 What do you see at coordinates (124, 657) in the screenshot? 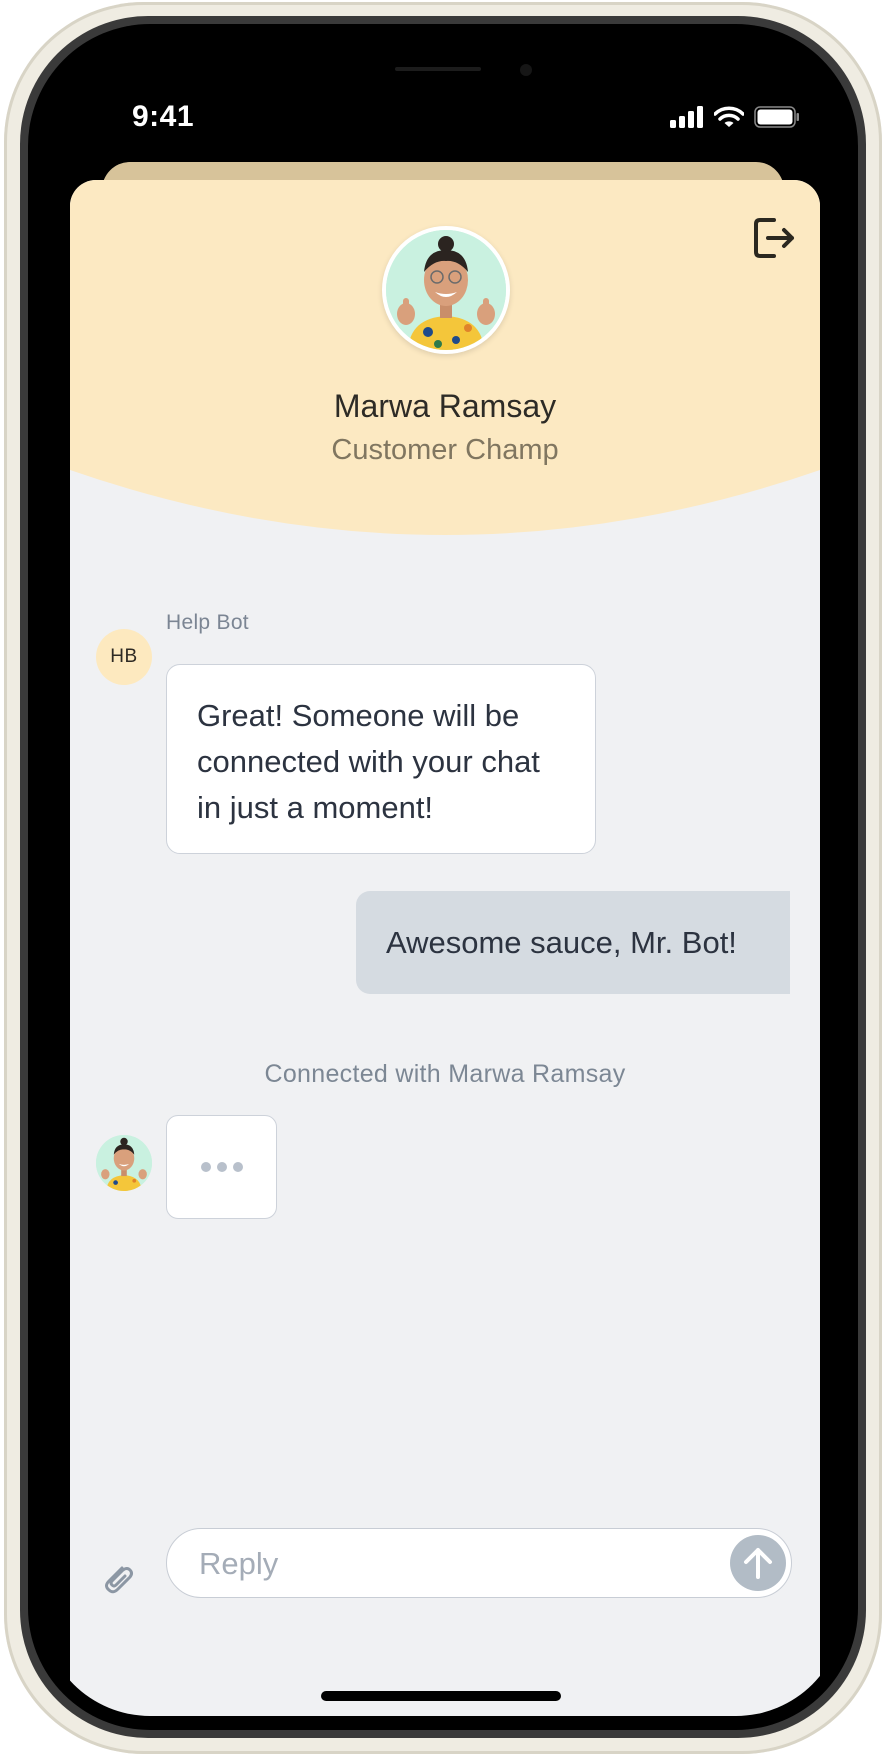
I see `bot-avatar: HB` at bounding box center [124, 657].